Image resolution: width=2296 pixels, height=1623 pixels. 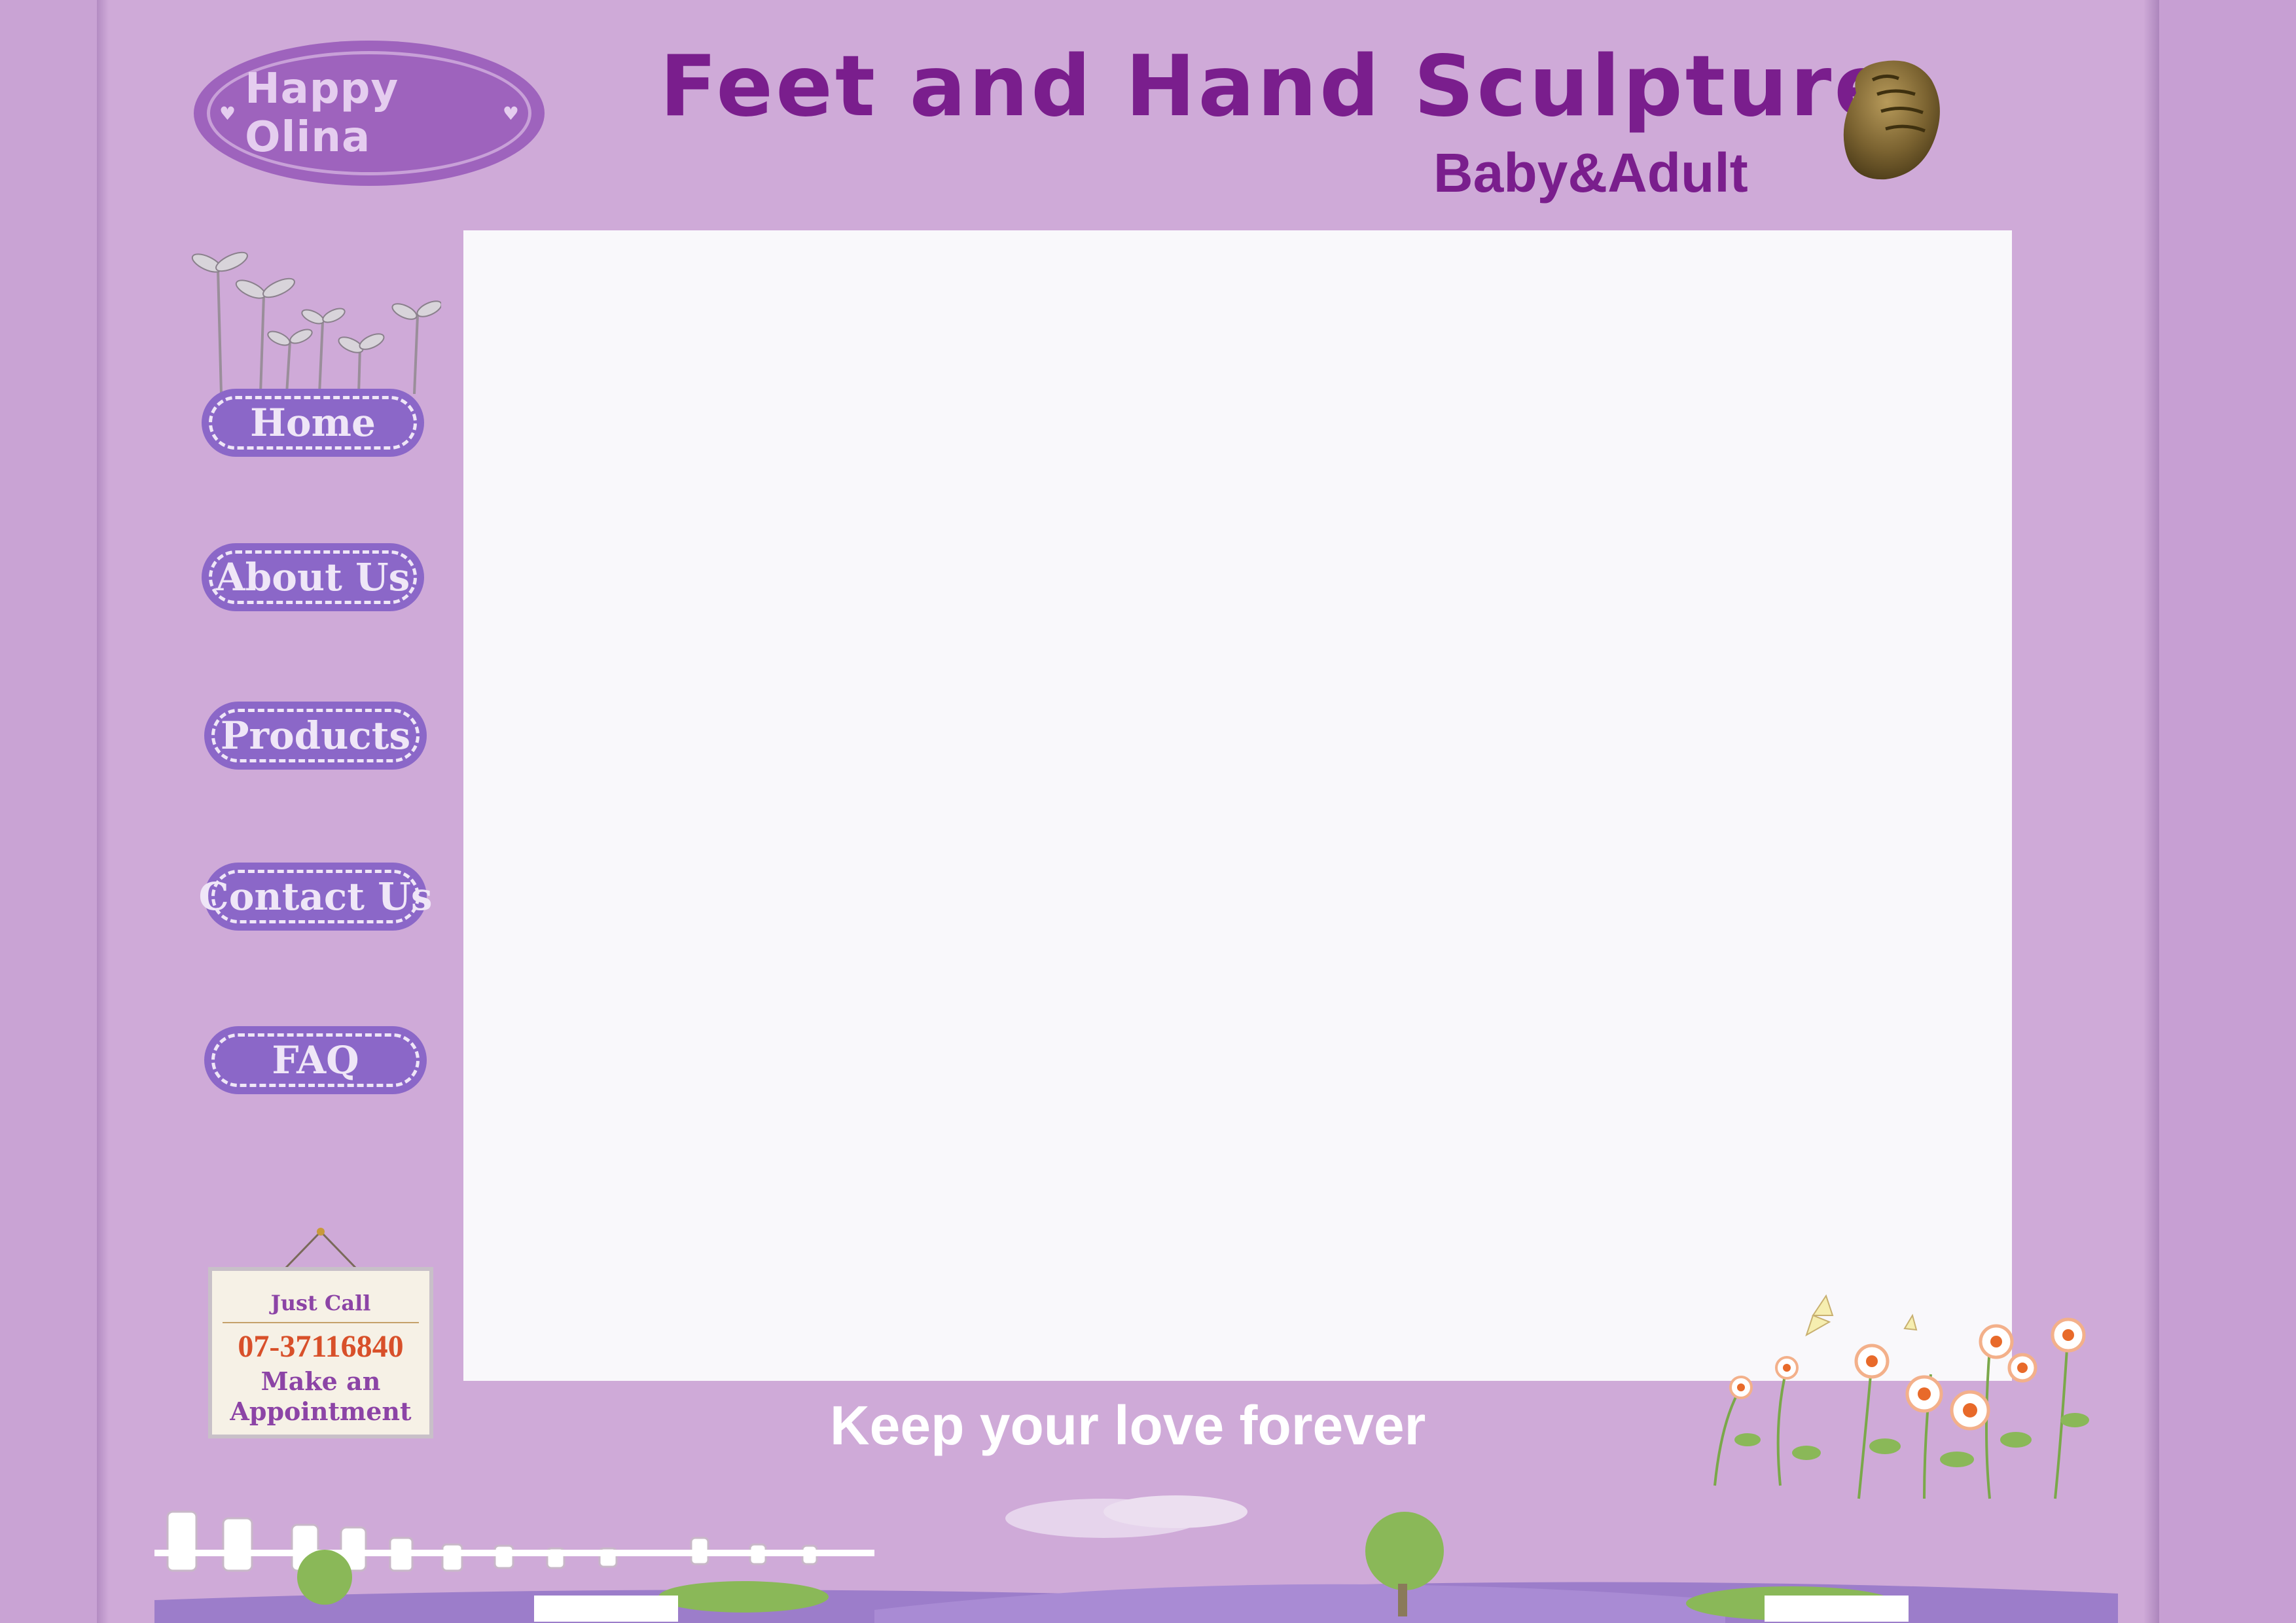 I want to click on nav-contact-us-button: Contact Us, so click(x=315, y=897).